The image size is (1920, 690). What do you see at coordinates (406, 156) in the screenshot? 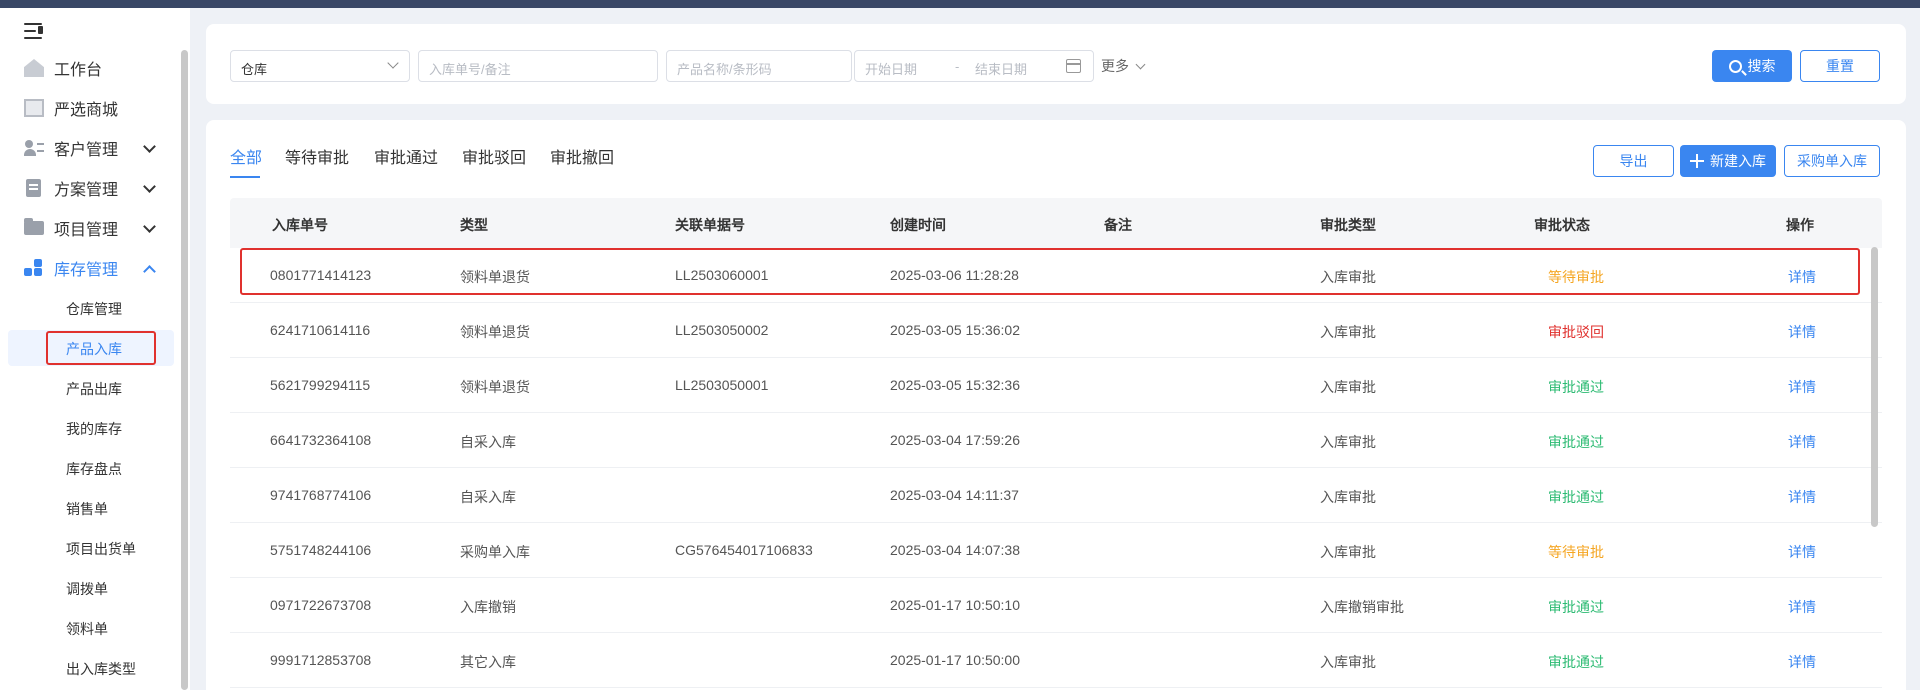
I see `tab-approved: 审批通过` at bounding box center [406, 156].